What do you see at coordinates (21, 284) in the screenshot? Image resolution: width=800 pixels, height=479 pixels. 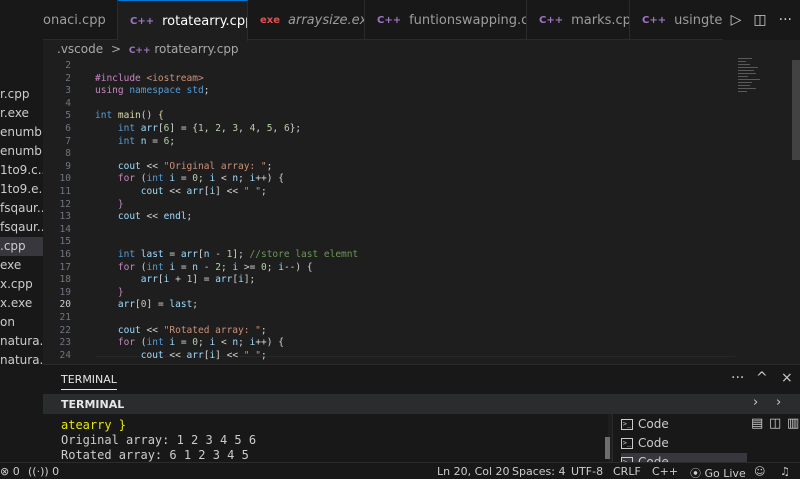 I see `explorer-file-item: x.cpp` at bounding box center [21, 284].